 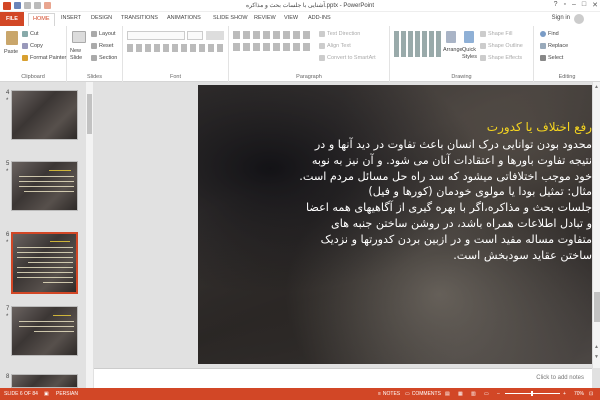 What do you see at coordinates (564, 394) in the screenshot?
I see `zoom-in-icon: +` at bounding box center [564, 394].